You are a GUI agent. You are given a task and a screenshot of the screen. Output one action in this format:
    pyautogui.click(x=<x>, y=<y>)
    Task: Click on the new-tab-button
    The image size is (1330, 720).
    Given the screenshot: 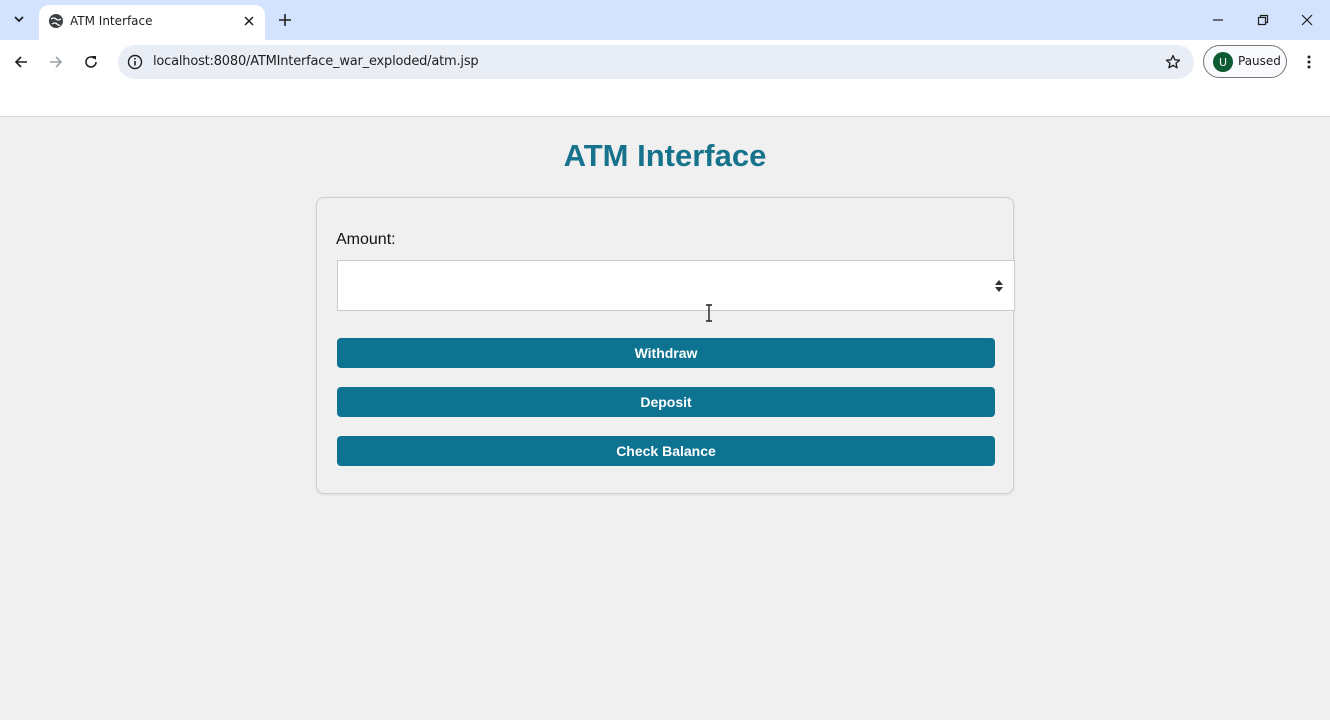 What is the action you would take?
    pyautogui.click(x=285, y=20)
    